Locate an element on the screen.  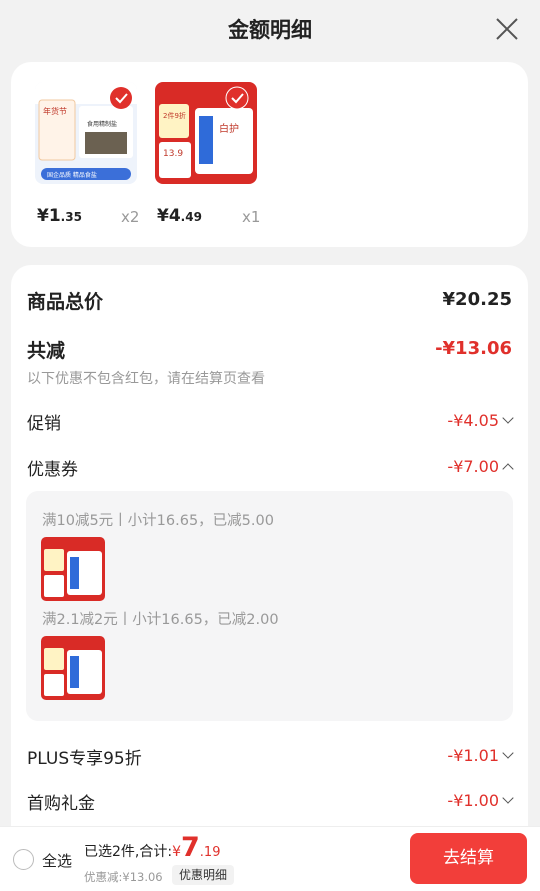
total-label: 商品总价 is located at coordinates (65, 302).